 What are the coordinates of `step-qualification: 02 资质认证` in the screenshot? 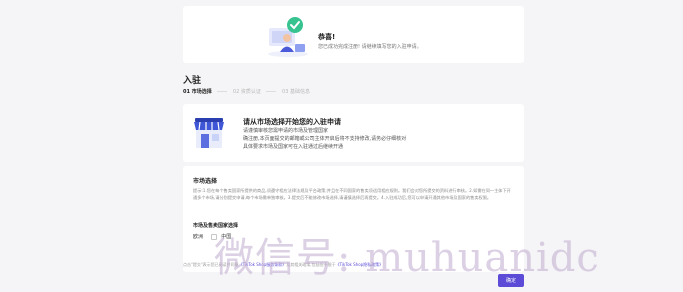 It's located at (246, 92).